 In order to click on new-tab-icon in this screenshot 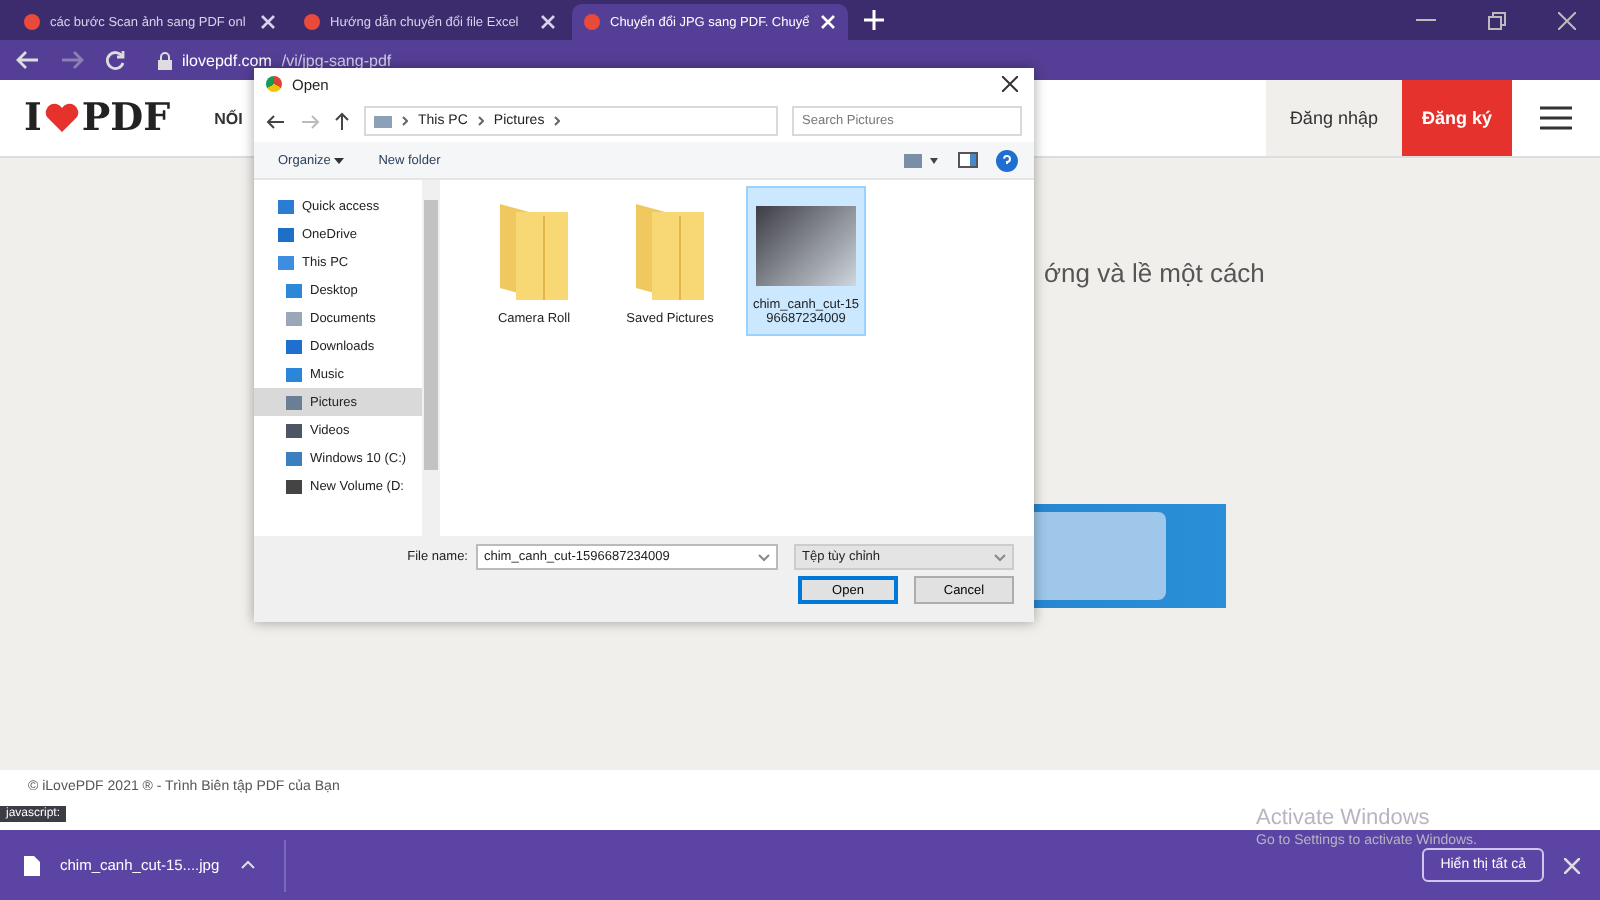, I will do `click(874, 20)`.